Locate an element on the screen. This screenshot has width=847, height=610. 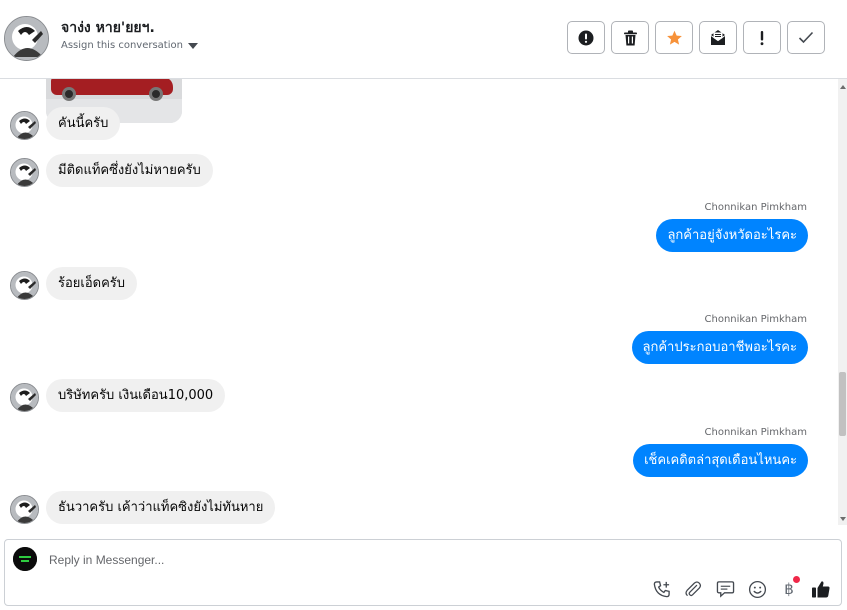
saved-replies-button is located at coordinates (725, 589).